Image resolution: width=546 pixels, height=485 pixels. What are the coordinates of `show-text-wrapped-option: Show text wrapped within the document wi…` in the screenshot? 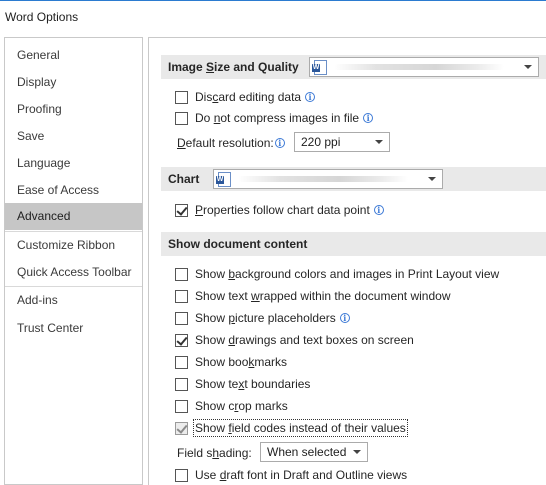 It's located at (312, 296).